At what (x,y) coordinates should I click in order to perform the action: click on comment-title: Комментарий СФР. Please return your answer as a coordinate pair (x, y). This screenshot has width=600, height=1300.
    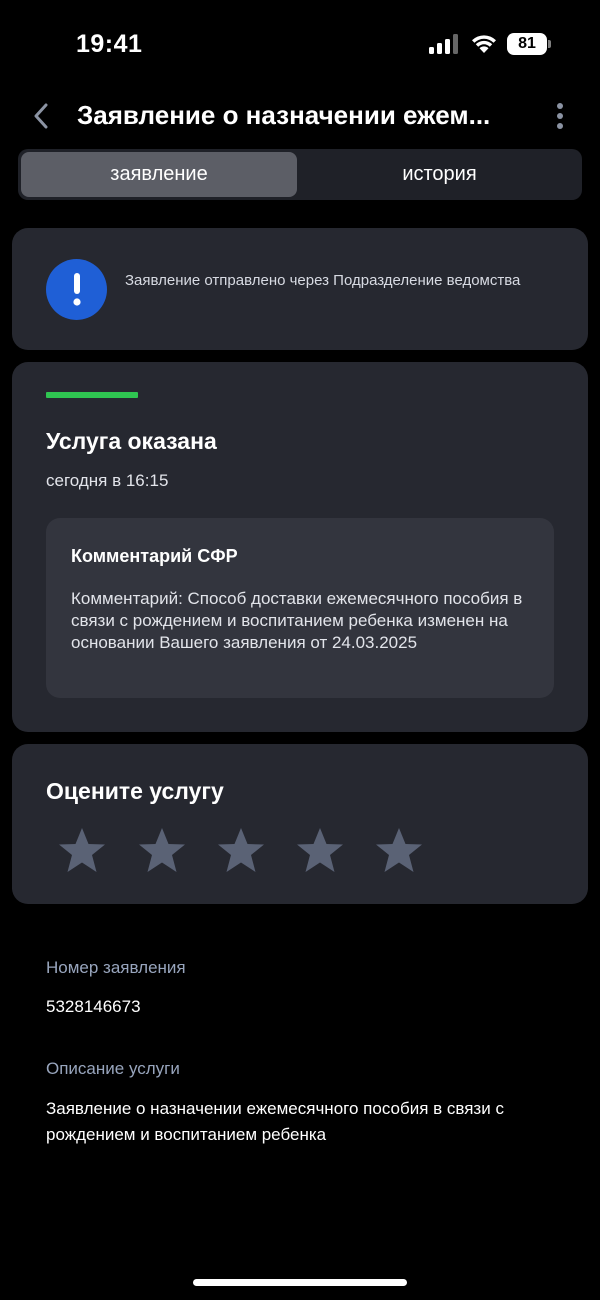
    Looking at the image, I should click on (154, 556).